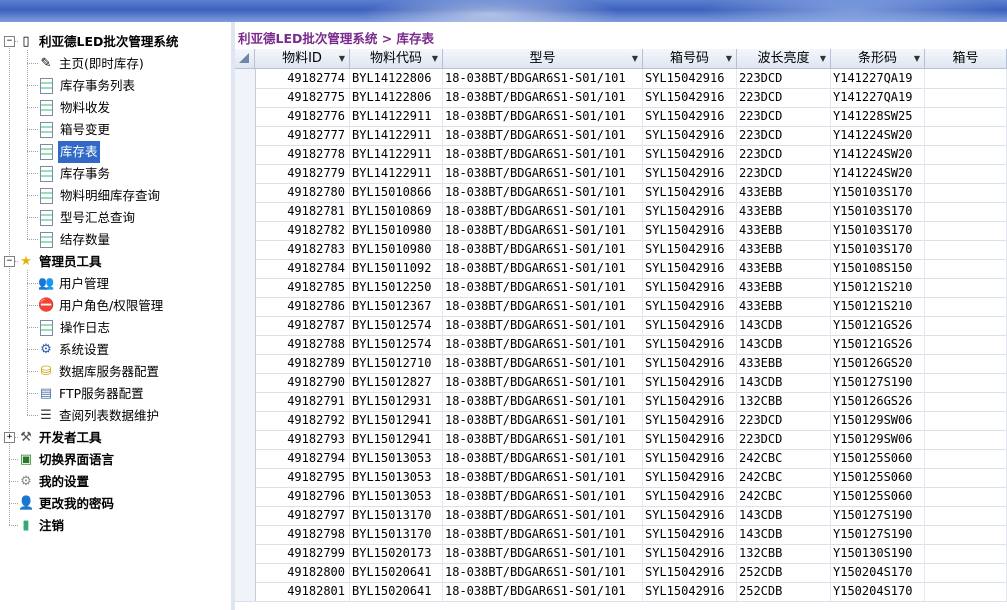 This screenshot has height=610, width=1007. I want to click on table-cell: Y150125S060, so click(878, 458).